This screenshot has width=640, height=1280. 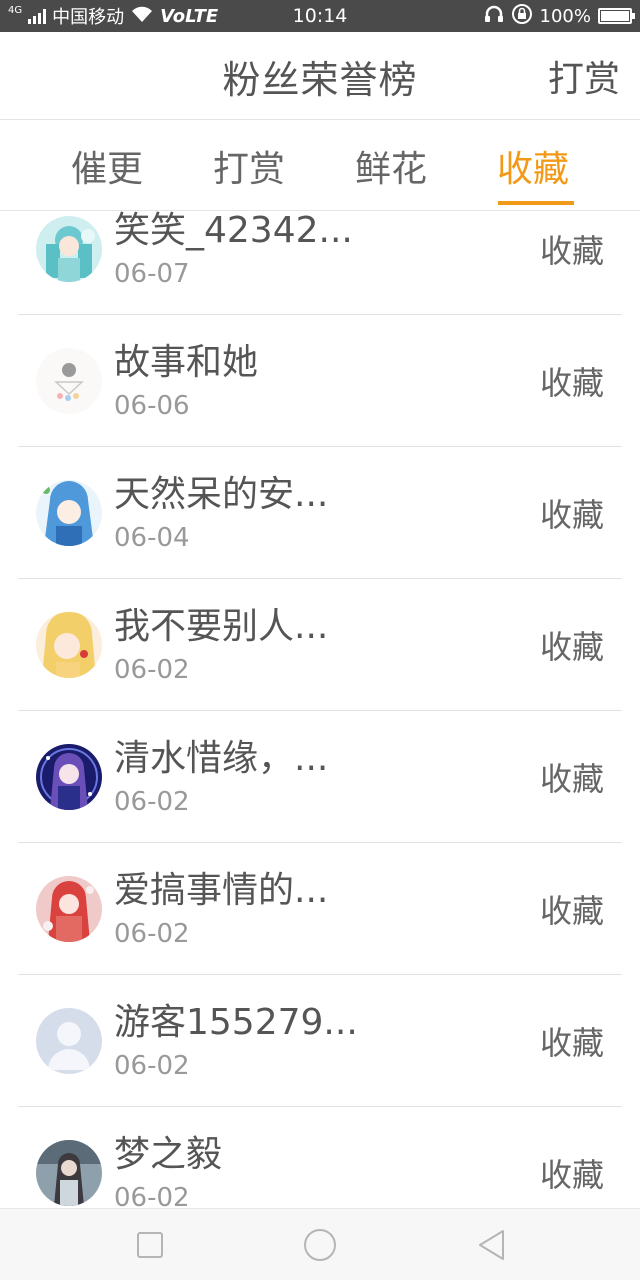 I want to click on headphone-icon, so click(x=494, y=16).